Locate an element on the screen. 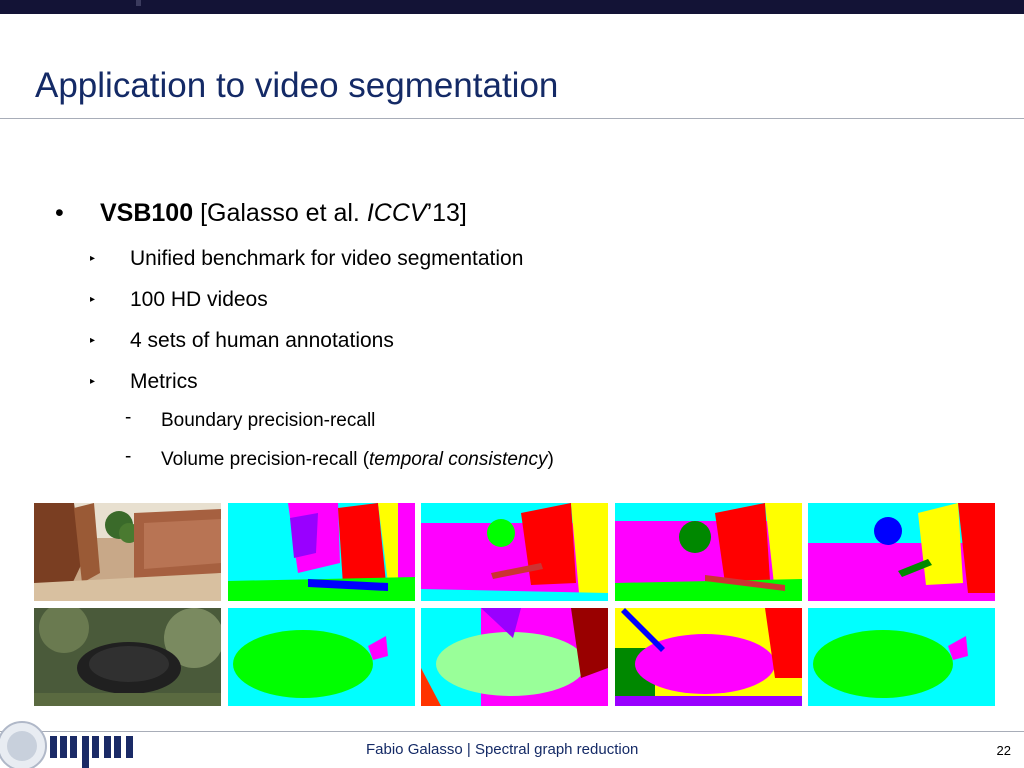 The image size is (1024, 768). metric-volume-post: ) is located at coordinates (550, 459).